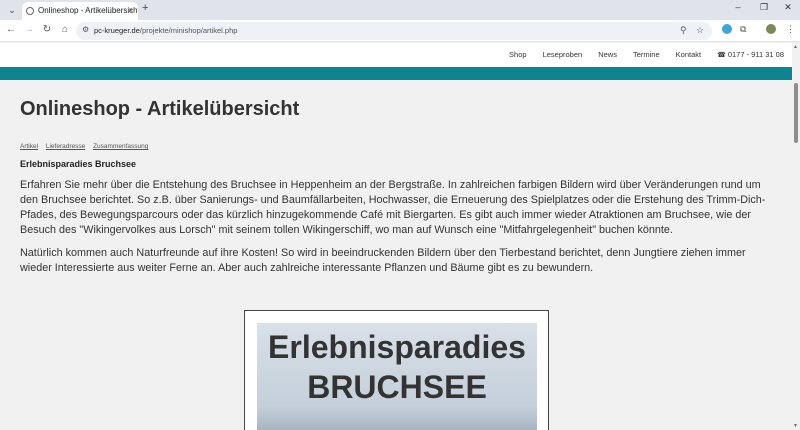 This screenshot has width=800, height=430. I want to click on zoom-icon: ⚲, so click(683, 30).